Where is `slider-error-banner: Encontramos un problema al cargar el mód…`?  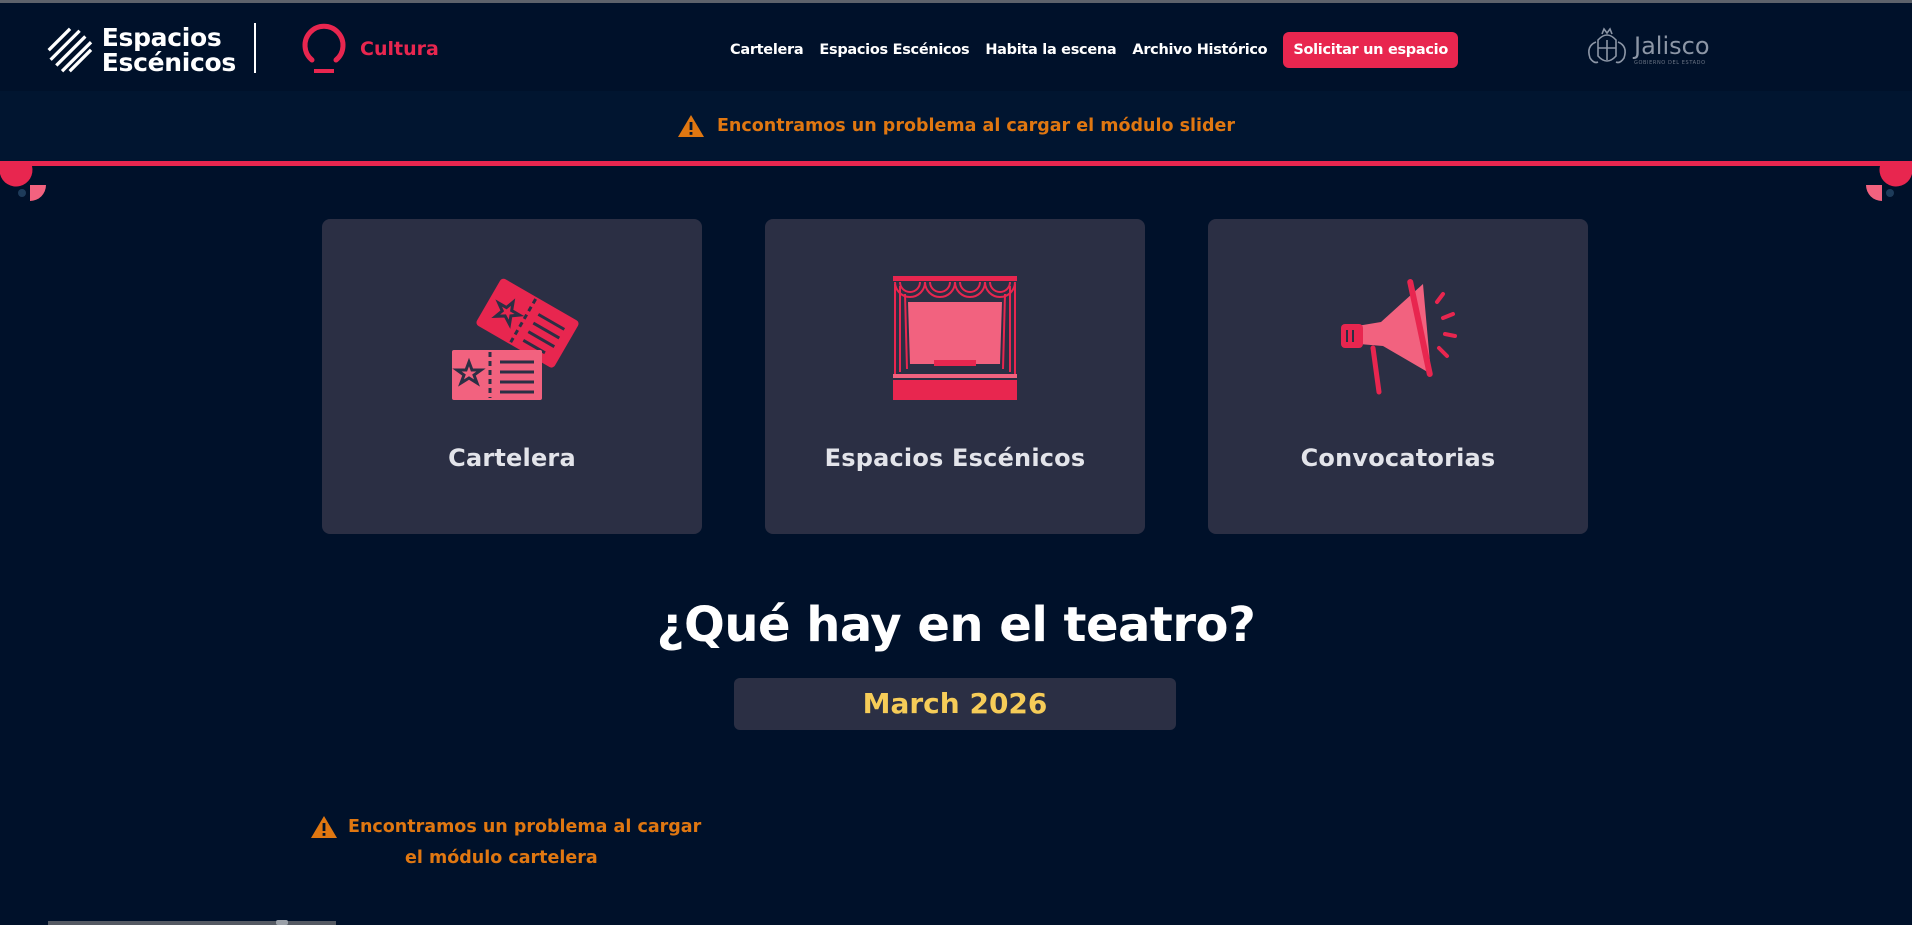 slider-error-banner: Encontramos un problema al cargar el mód… is located at coordinates (956, 126).